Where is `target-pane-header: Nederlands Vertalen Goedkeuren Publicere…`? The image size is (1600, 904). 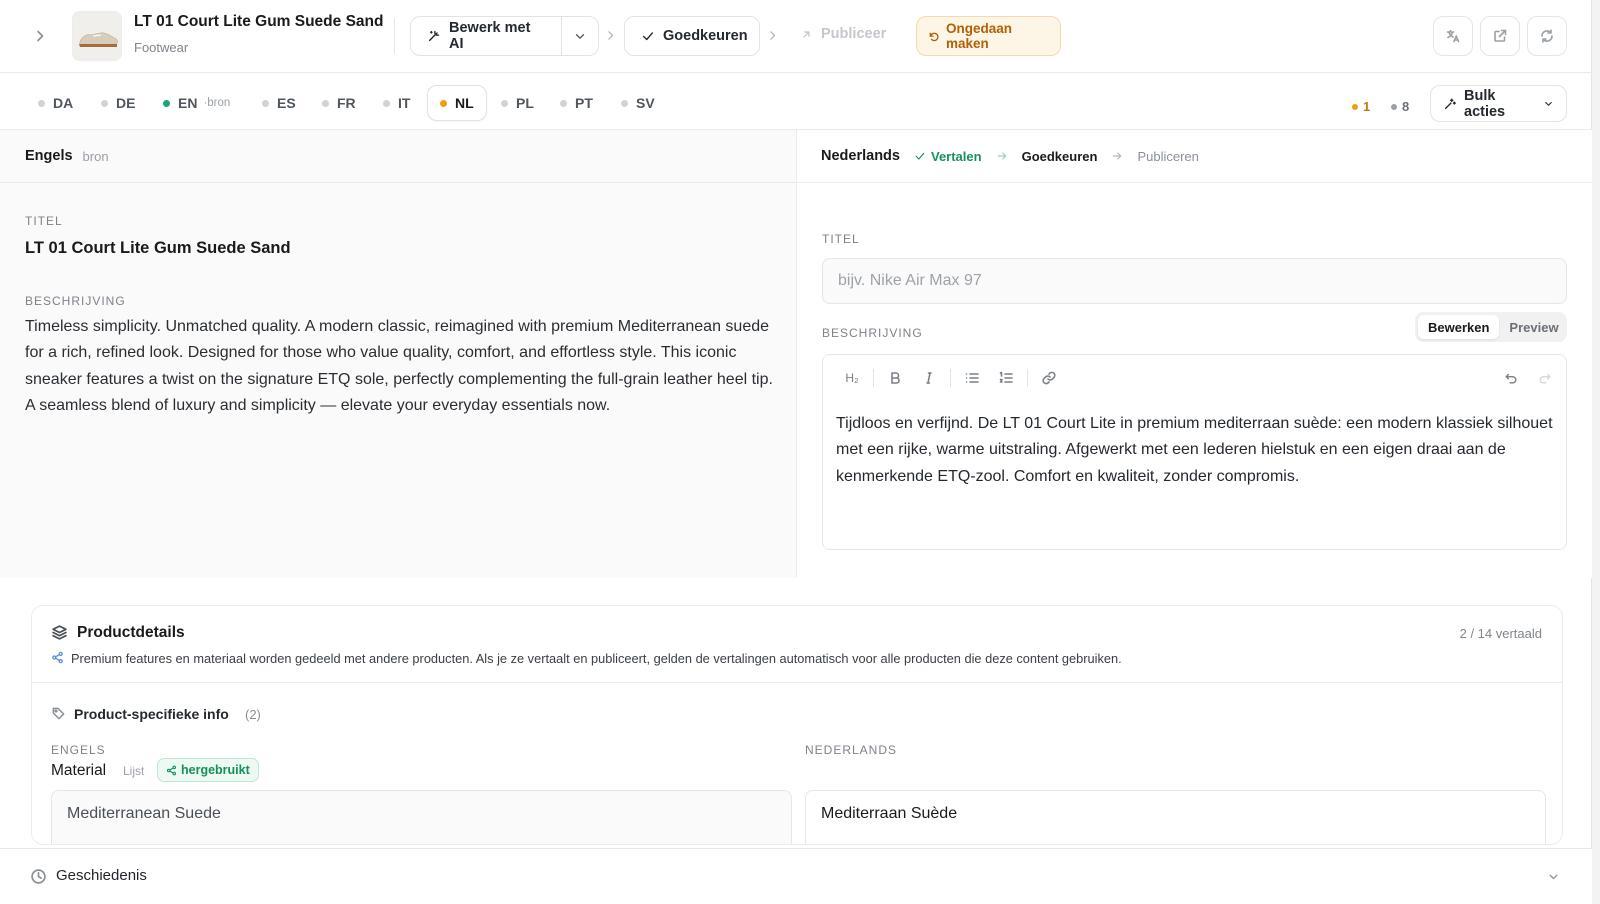
target-pane-header: Nederlands Vertalen Goedkeuren Publicere… is located at coordinates (1194, 156).